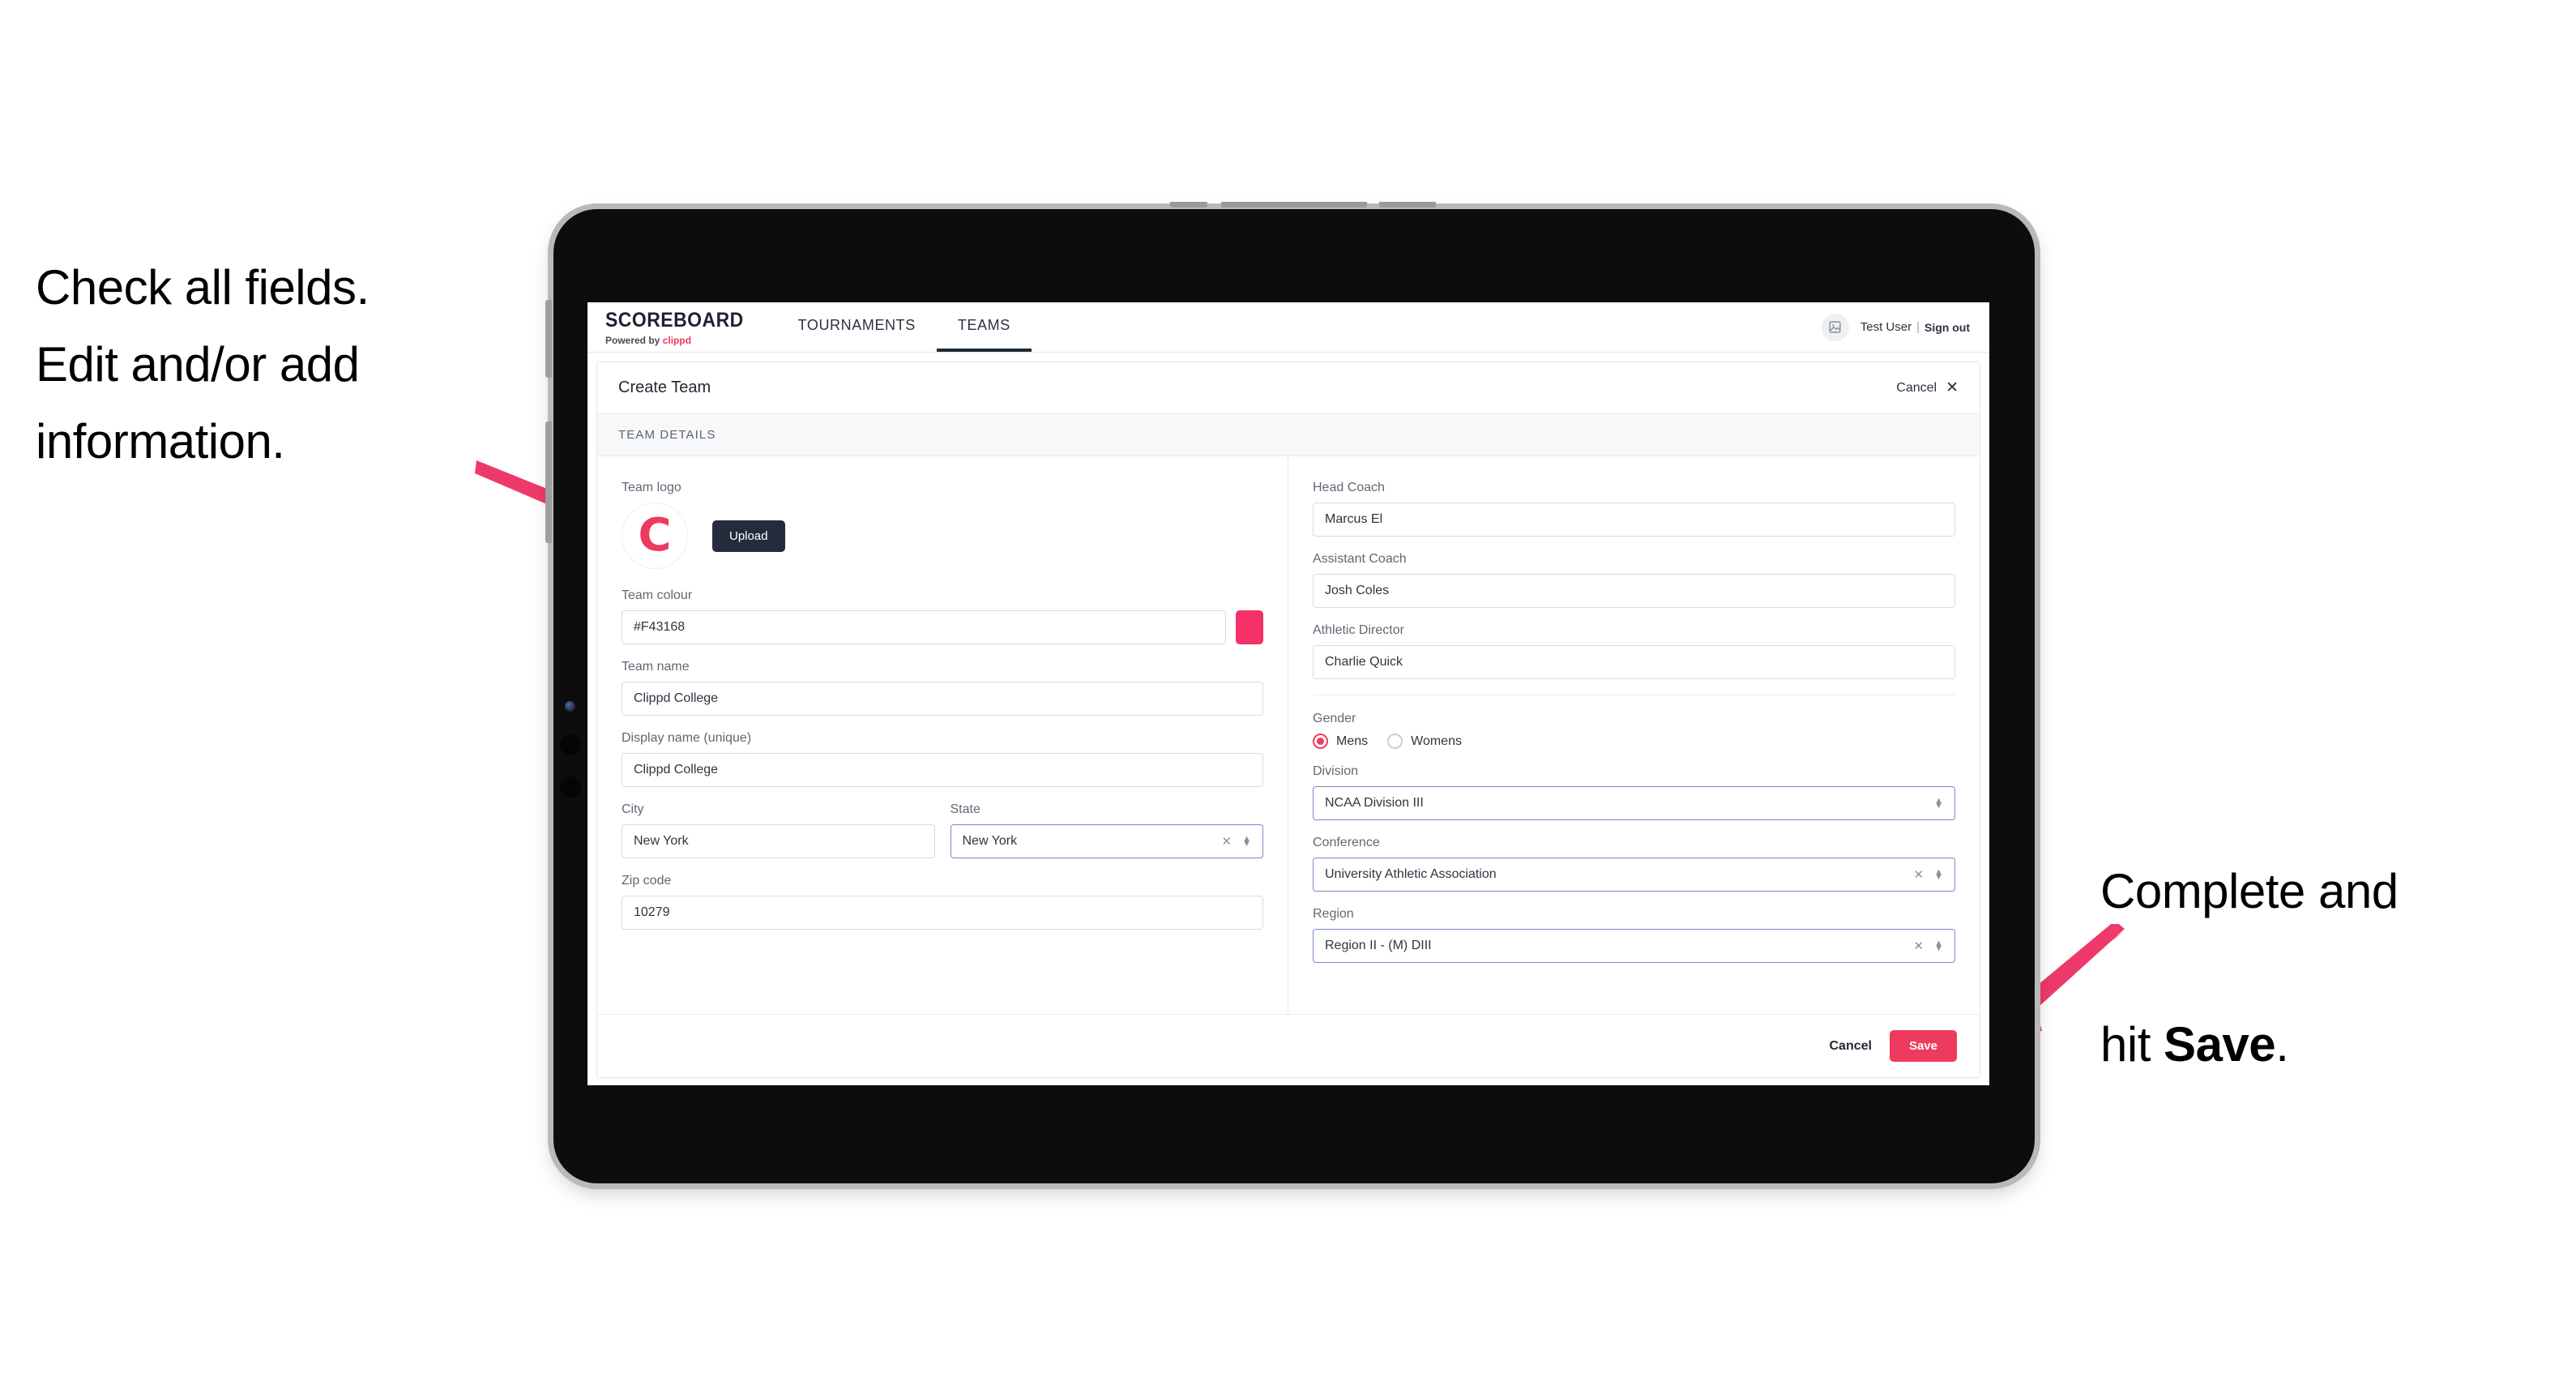  Describe the element at coordinates (656, 667) in the screenshot. I see `team-name-label: Team name` at that location.